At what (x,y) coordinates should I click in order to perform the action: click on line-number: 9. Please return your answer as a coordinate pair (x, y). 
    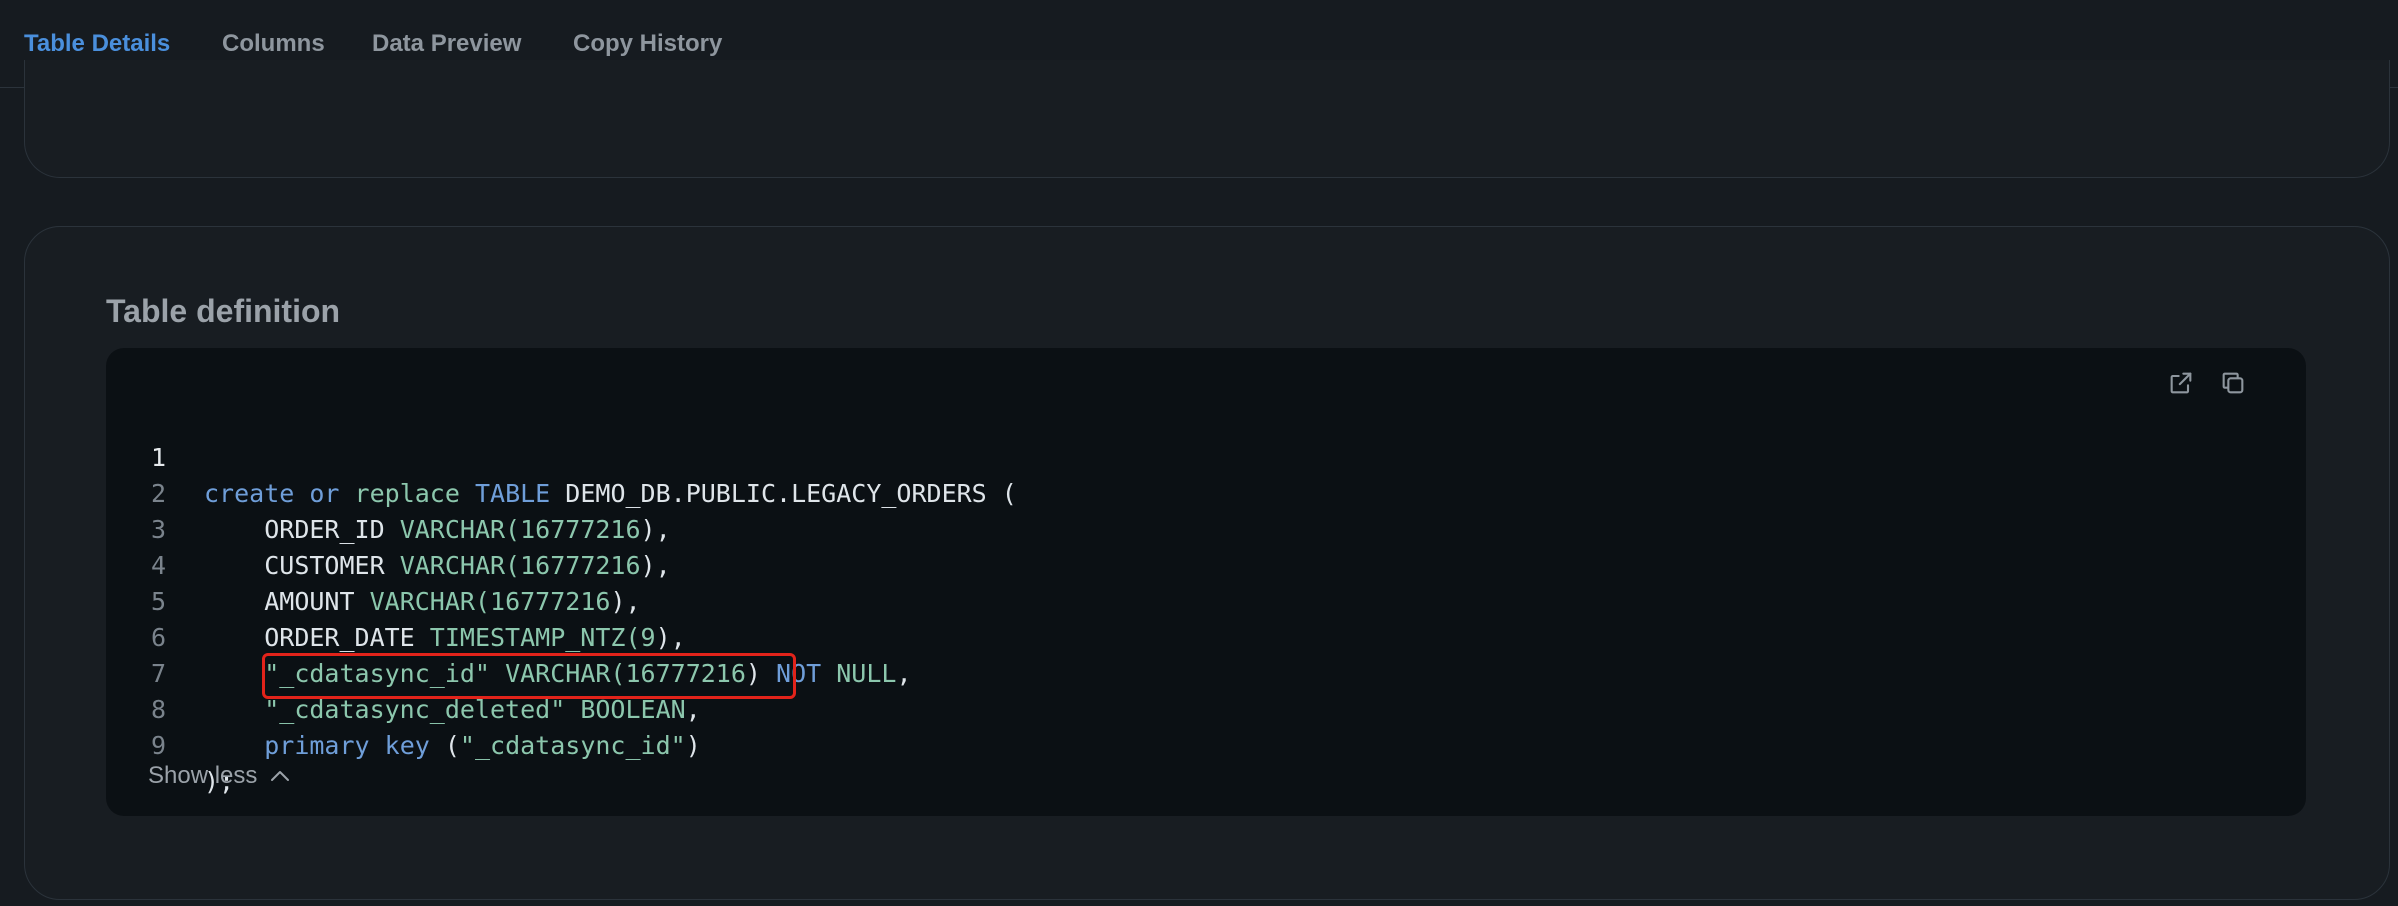
    Looking at the image, I should click on (158, 745).